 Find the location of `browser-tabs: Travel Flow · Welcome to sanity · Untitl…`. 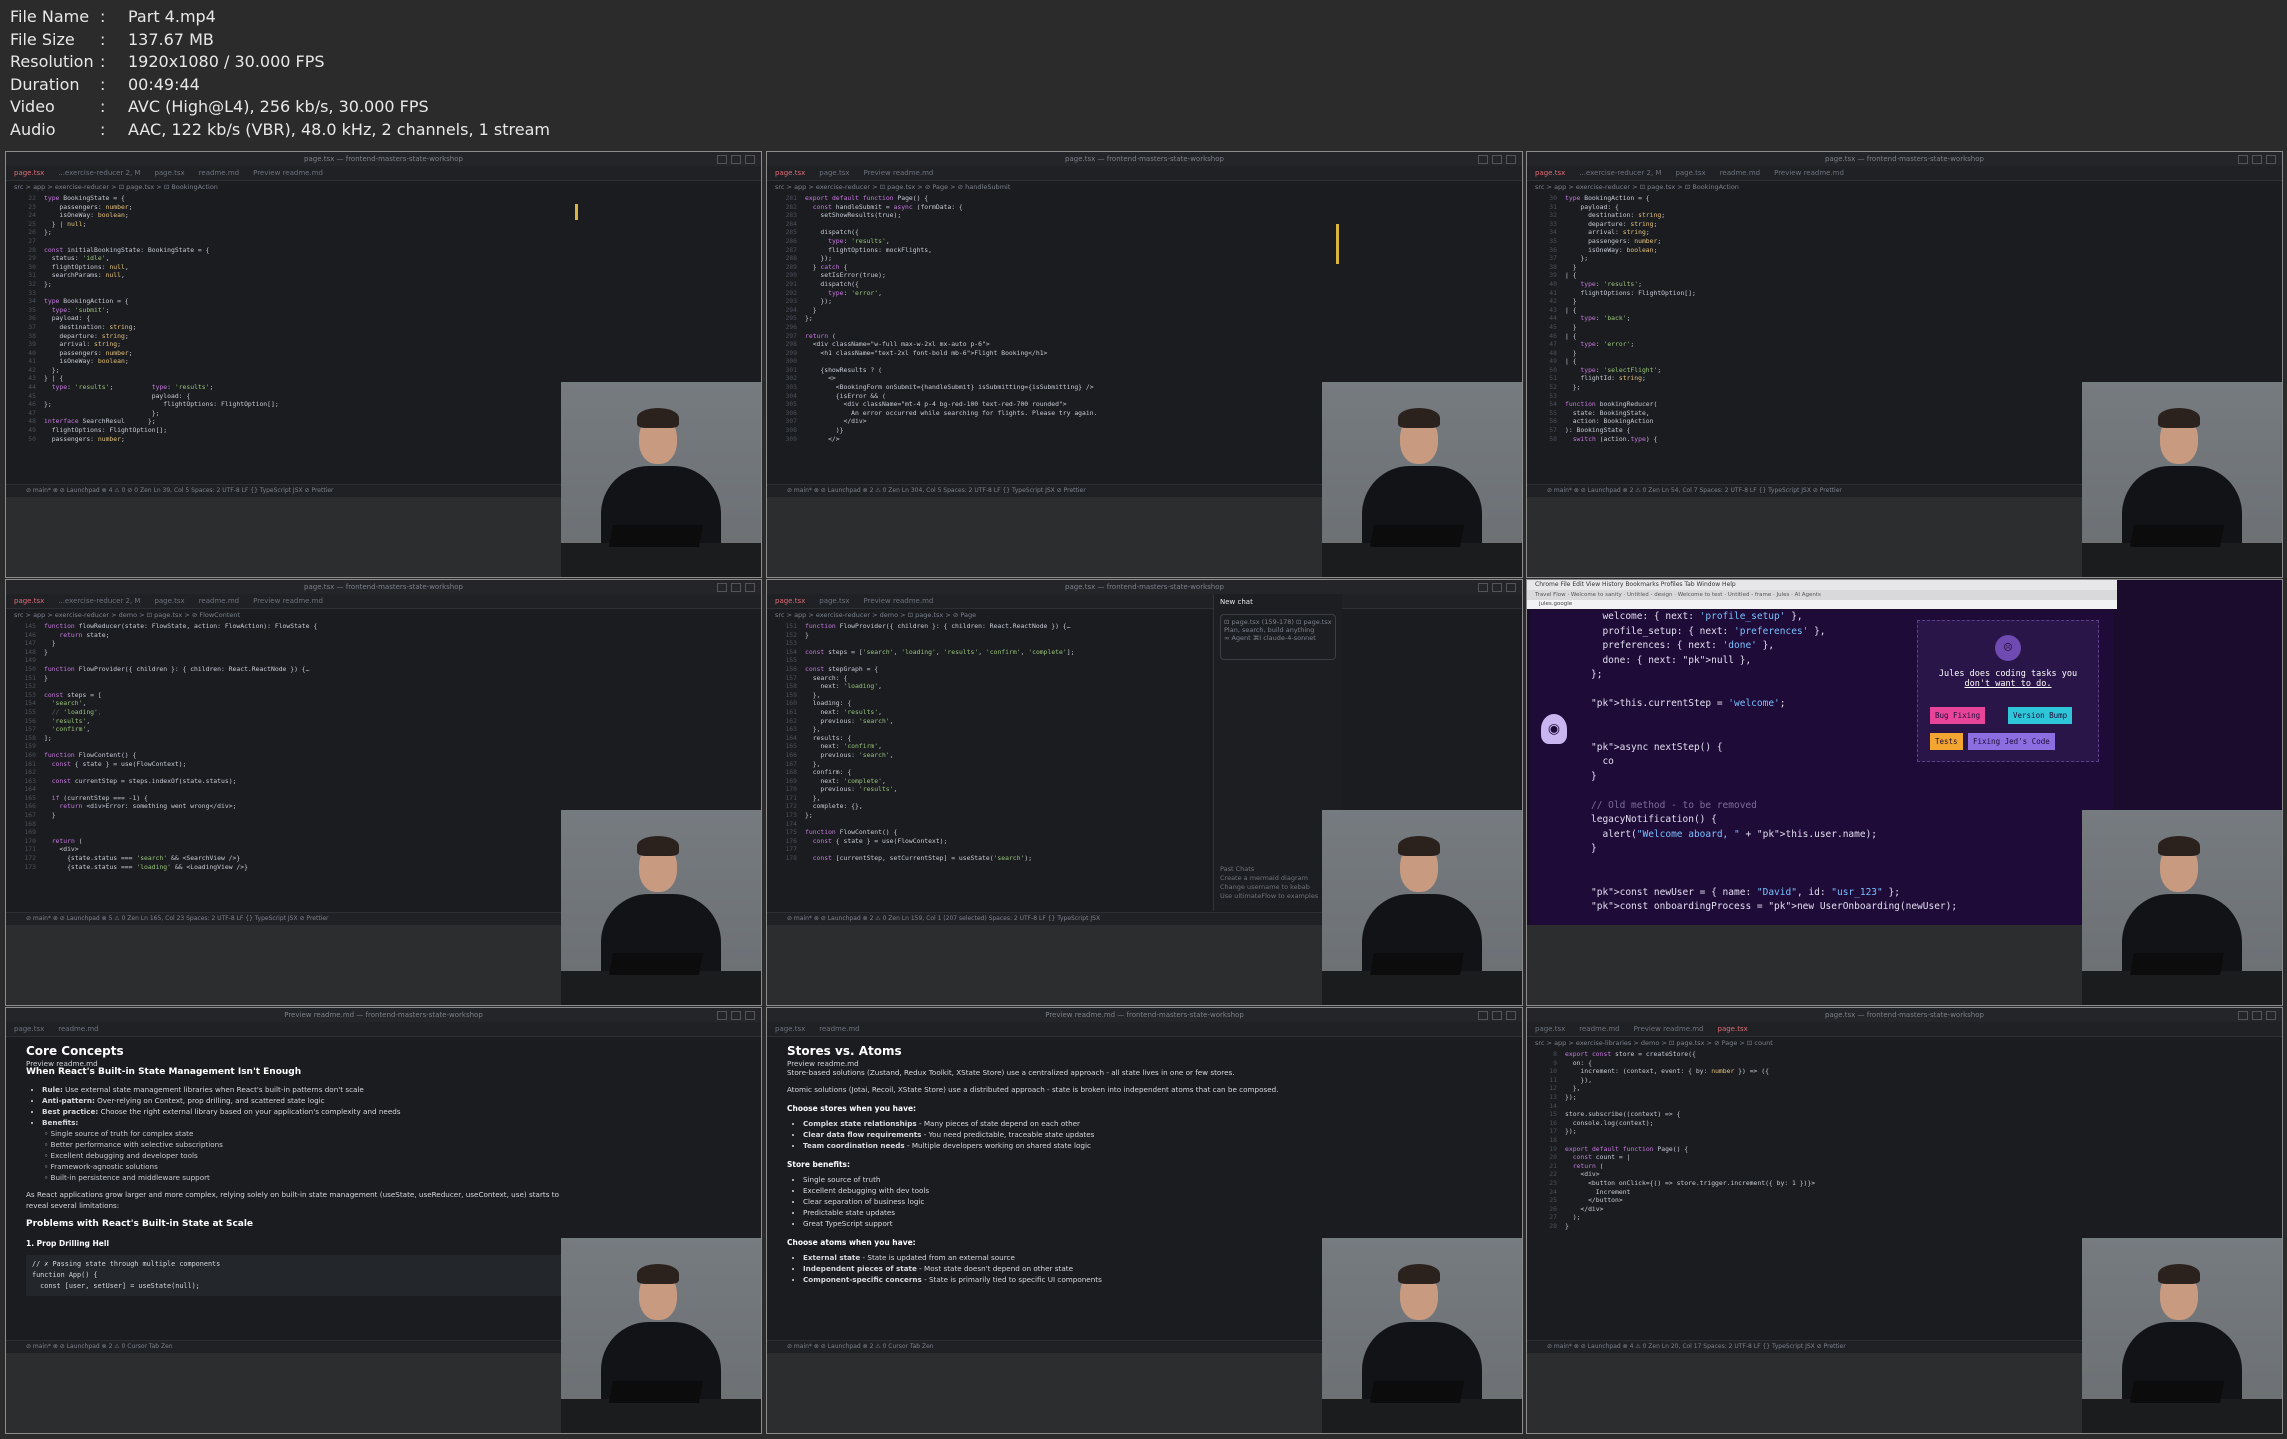

browser-tabs: Travel Flow · Welcome to sanity · Untitl… is located at coordinates (1822, 595).